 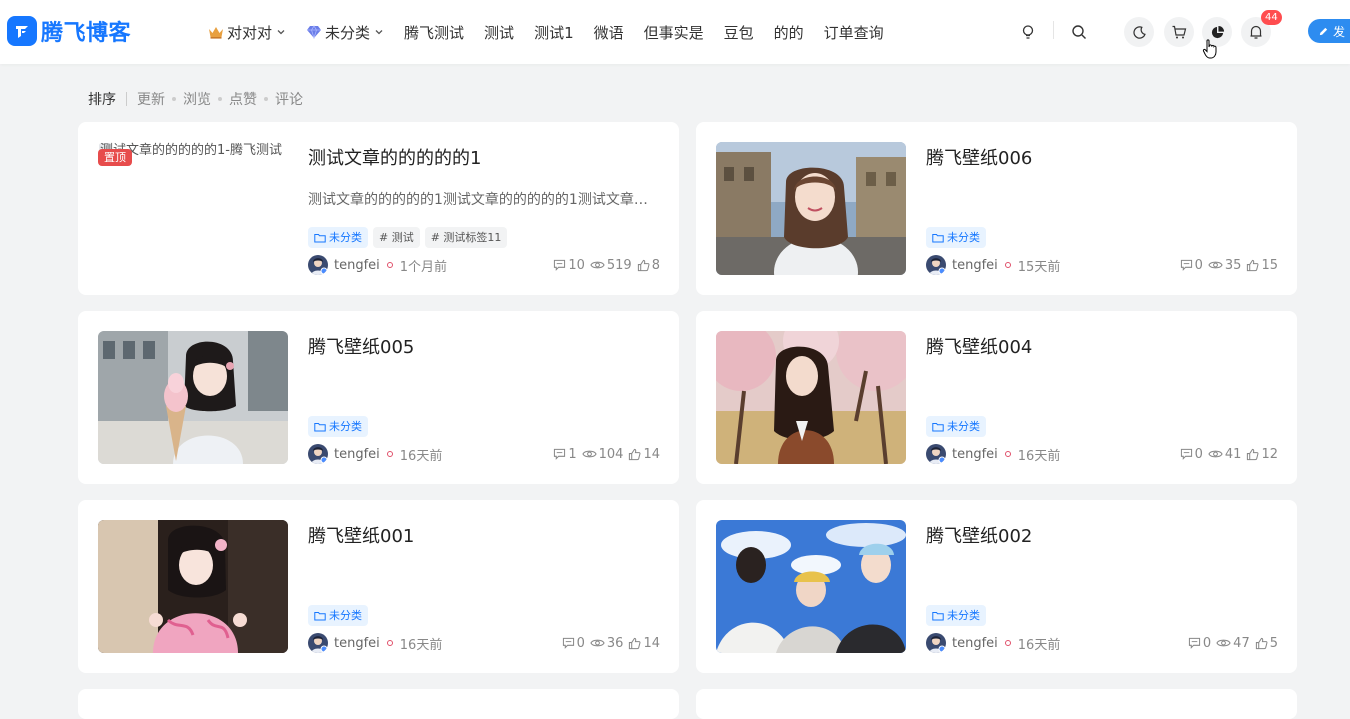 I want to click on post-title: 腾飞壁纸002, so click(x=979, y=535).